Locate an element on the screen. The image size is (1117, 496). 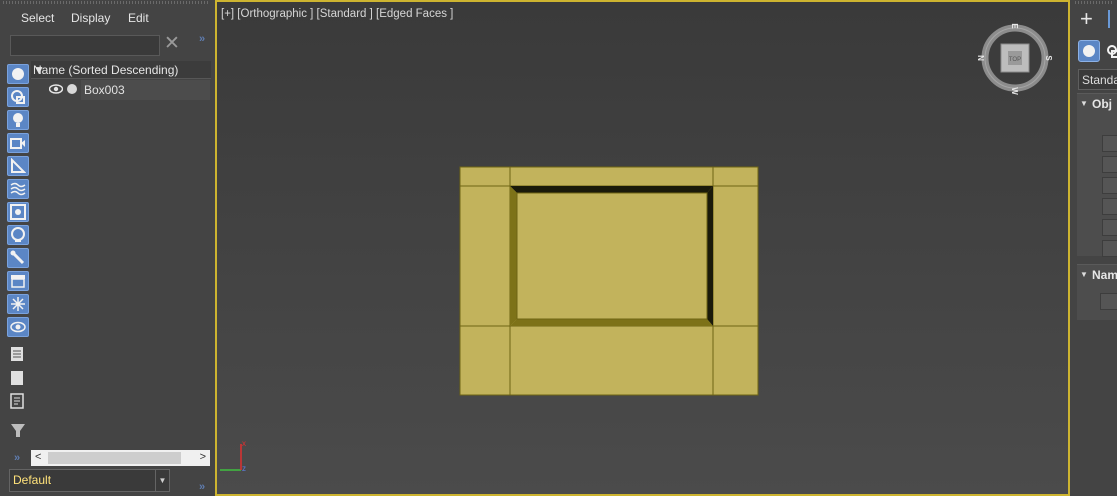
clear-search-icon: ✕ is located at coordinates (172, 44).